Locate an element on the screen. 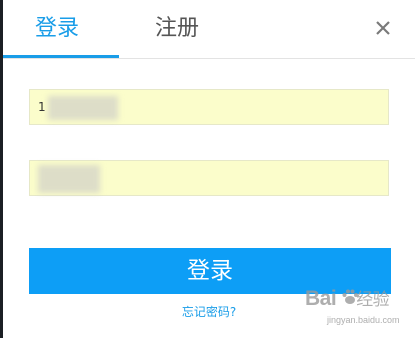  password-field is located at coordinates (209, 178).